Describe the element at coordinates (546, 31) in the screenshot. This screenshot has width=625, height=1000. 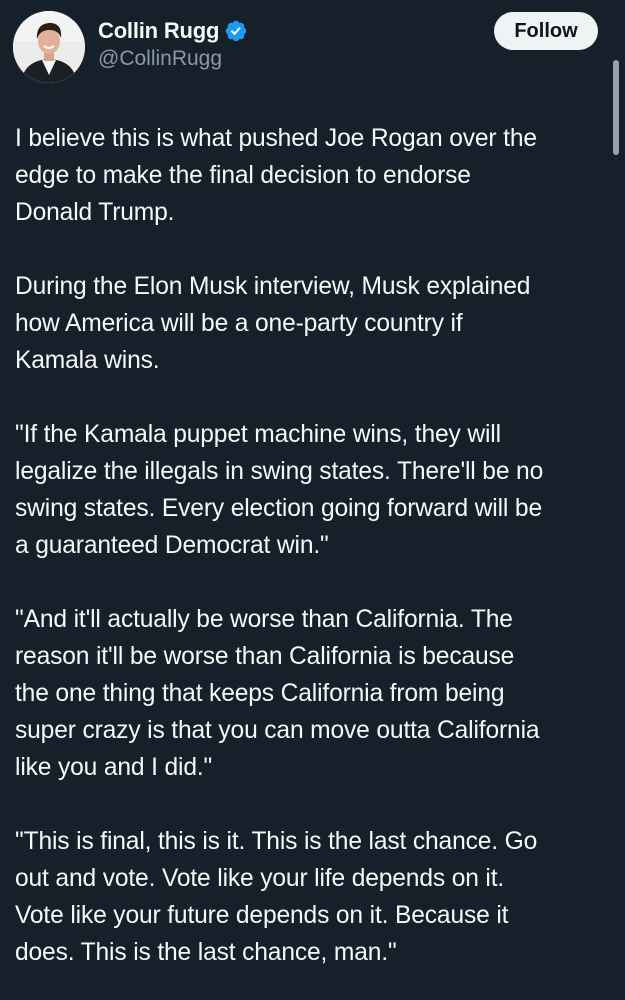
I see `follow-button: Follow` at that location.